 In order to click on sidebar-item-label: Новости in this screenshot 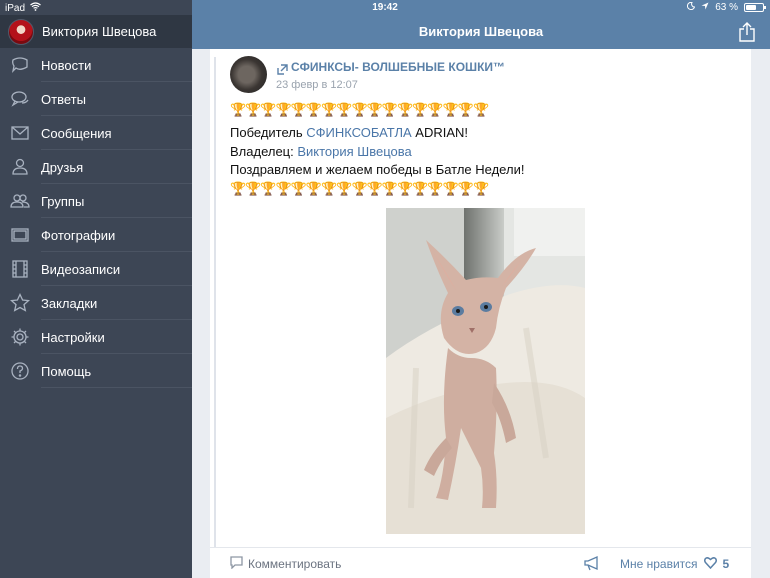, I will do `click(66, 65)`.